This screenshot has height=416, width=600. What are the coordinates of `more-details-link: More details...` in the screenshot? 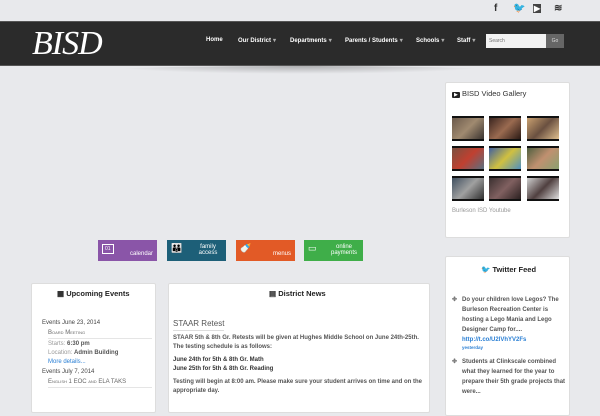 It's located at (100, 362).